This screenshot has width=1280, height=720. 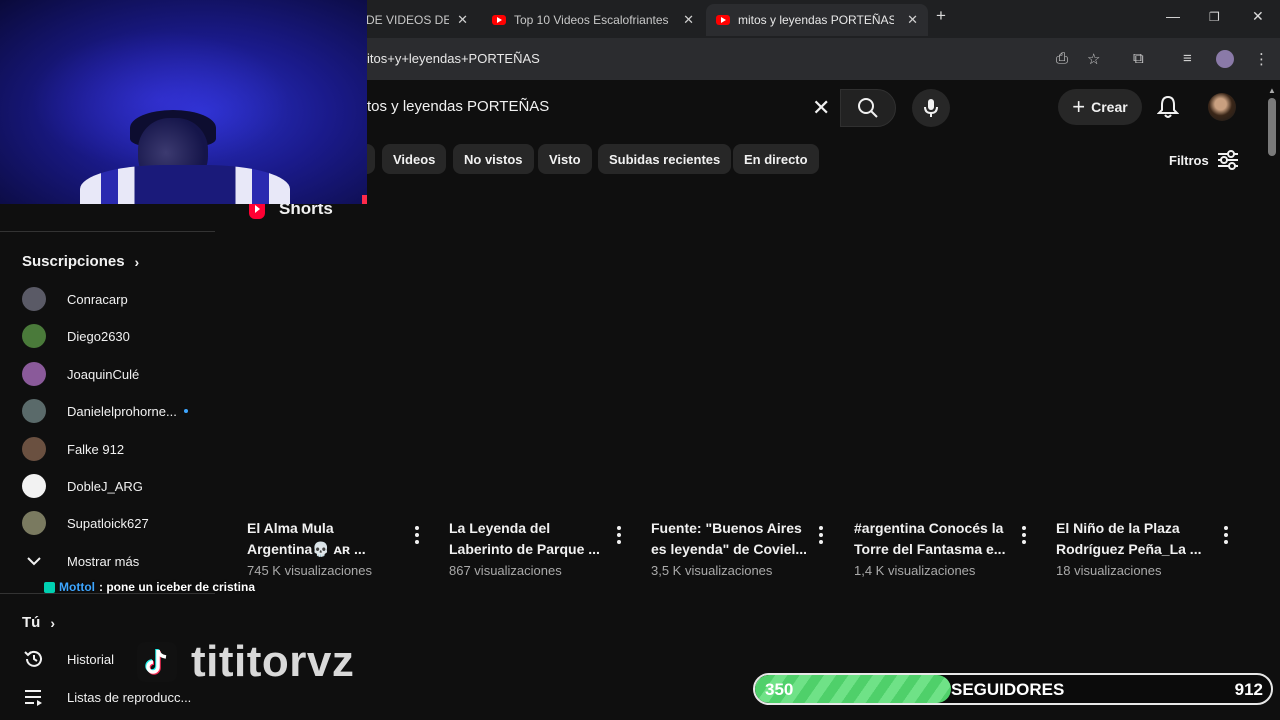 I want to click on short-title-line: El Niño de la Plaza, so click(x=1118, y=528).